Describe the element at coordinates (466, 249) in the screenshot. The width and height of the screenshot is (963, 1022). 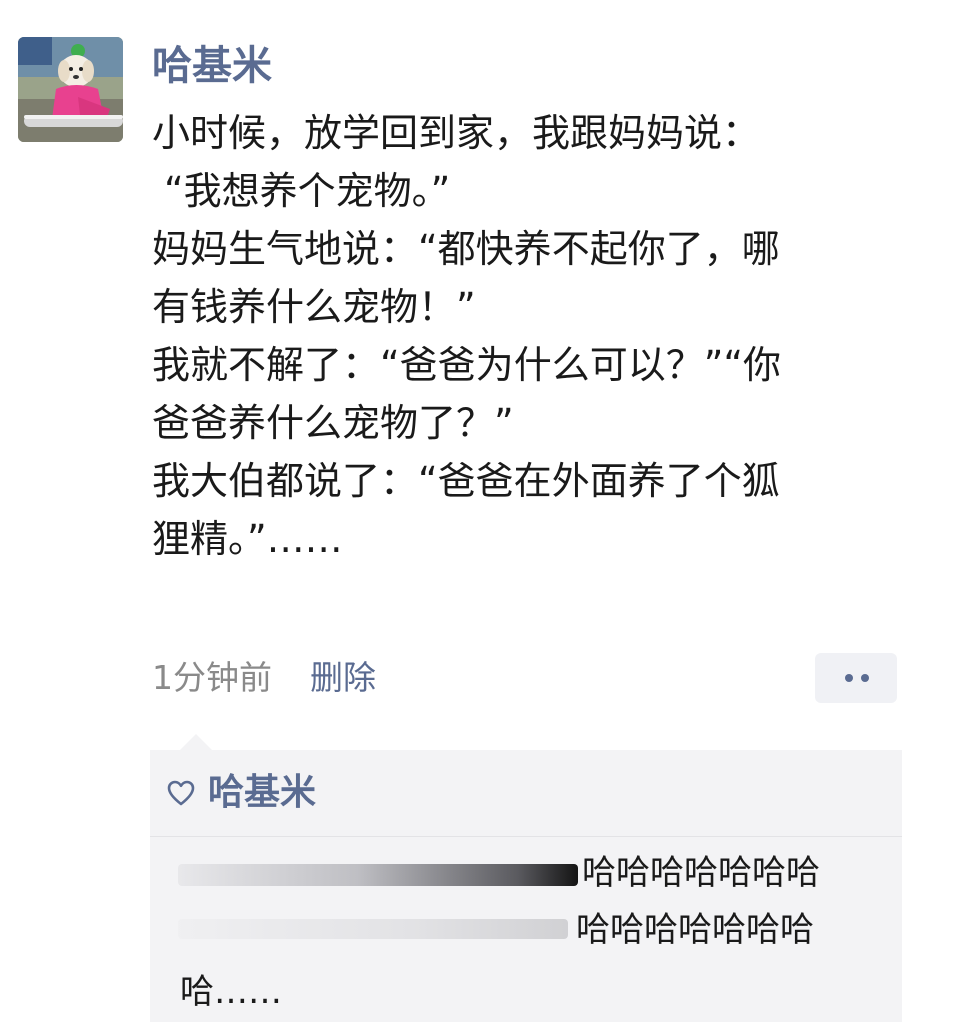
I see `post-text-line: 妈妈生气地说：“都快养不起你了，哪` at that location.